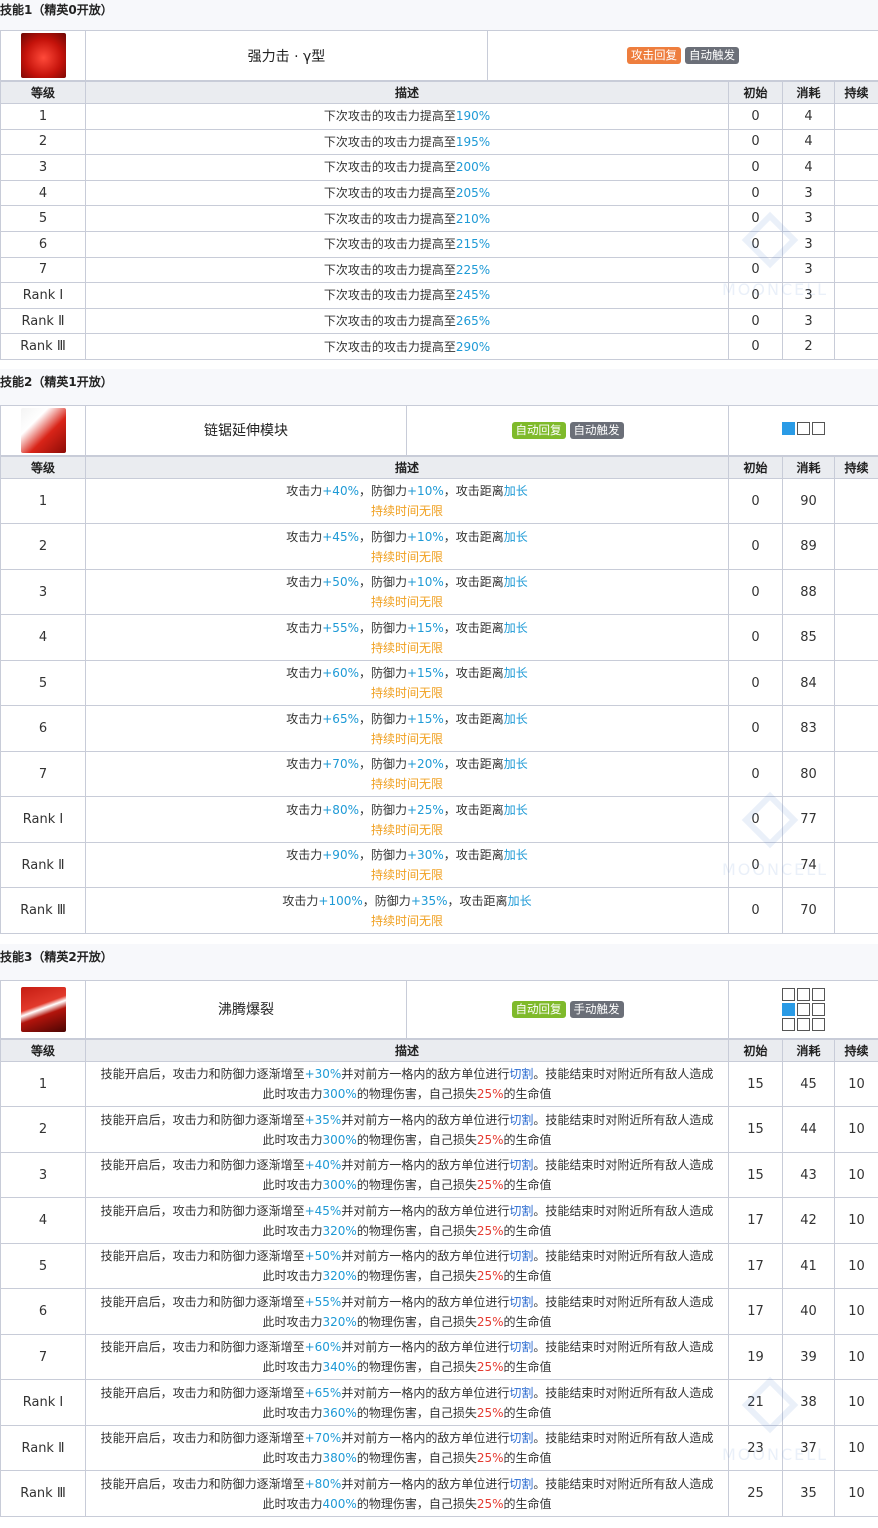  What do you see at coordinates (425, 491) in the screenshot?
I see `desc-value: +10%` at bounding box center [425, 491].